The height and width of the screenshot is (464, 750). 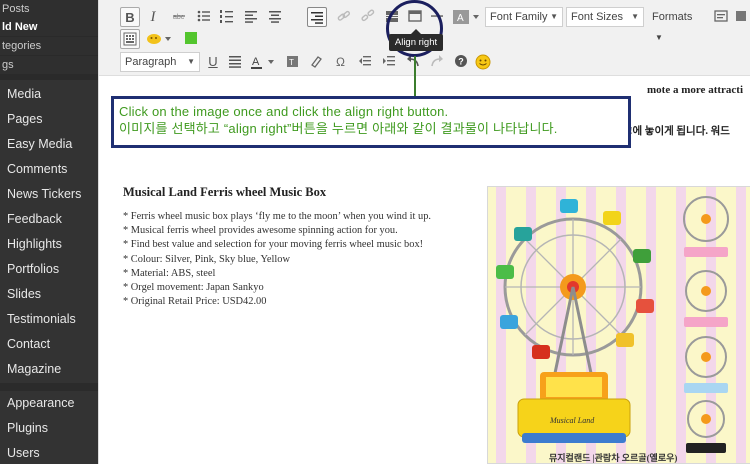 What do you see at coordinates (49, 194) in the screenshot?
I see `sidebar-item-news-tickers: News Tickers` at bounding box center [49, 194].